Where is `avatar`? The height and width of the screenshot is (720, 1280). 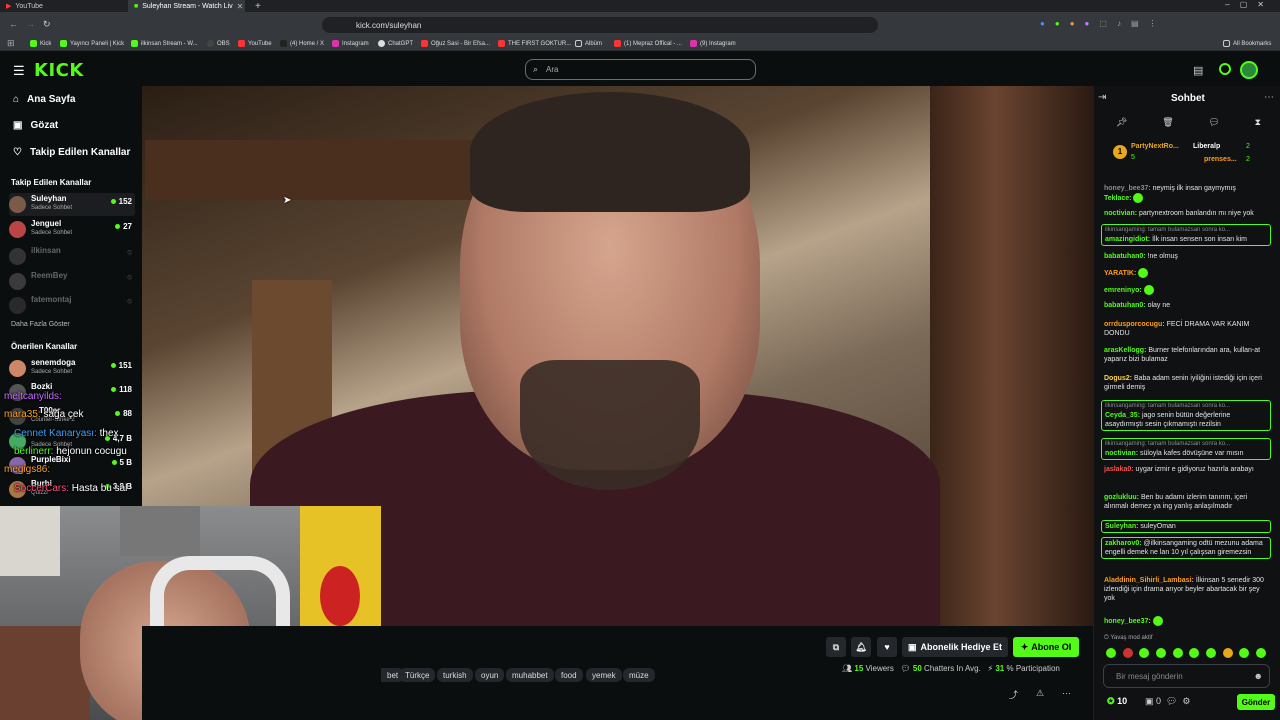
avatar is located at coordinates (17, 368).